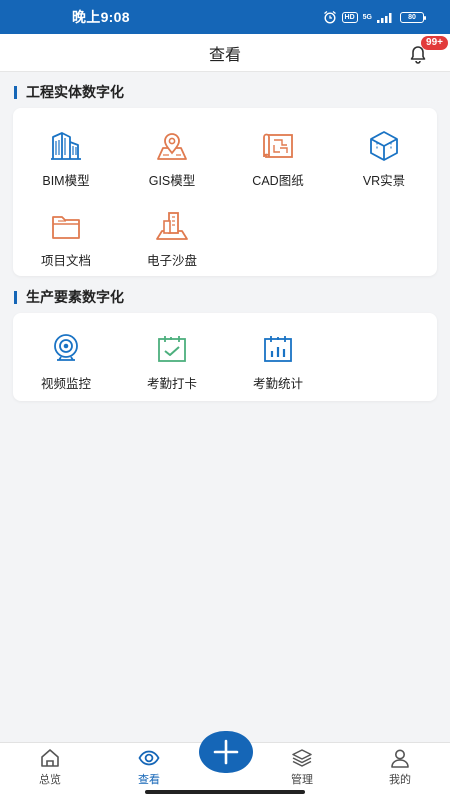 The height and width of the screenshot is (800, 450). What do you see at coordinates (302, 780) in the screenshot?
I see `nav-label: 管理` at bounding box center [302, 780].